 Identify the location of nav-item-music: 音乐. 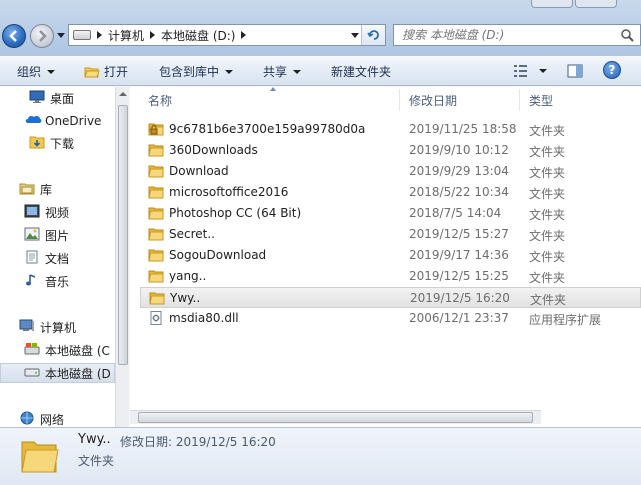
(57, 281).